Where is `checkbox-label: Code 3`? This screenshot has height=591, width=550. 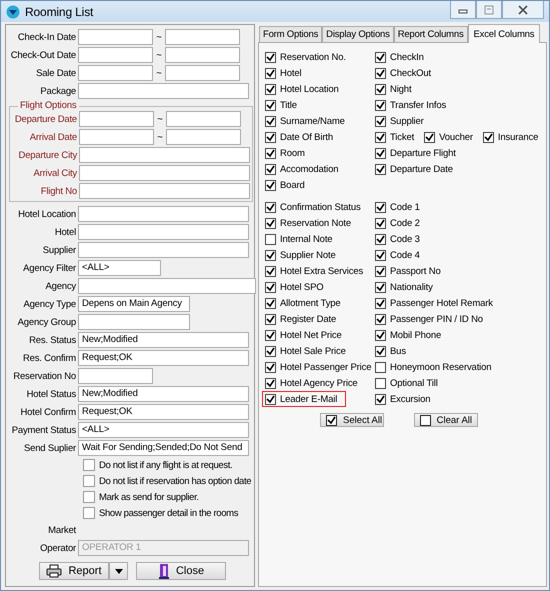
checkbox-label: Code 3 is located at coordinates (405, 239).